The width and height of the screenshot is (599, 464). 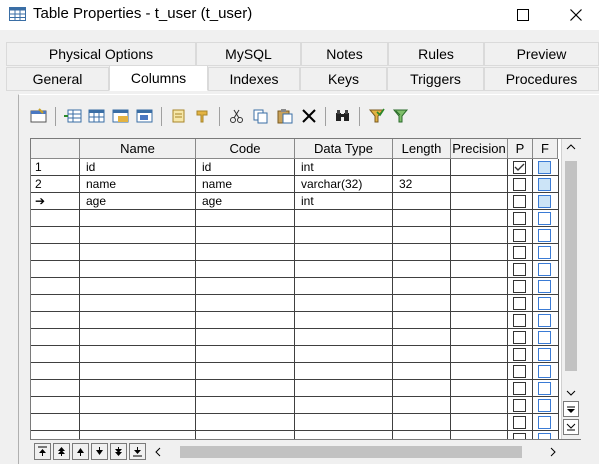 What do you see at coordinates (343, 116) in the screenshot?
I see `find-binoculars-button` at bounding box center [343, 116].